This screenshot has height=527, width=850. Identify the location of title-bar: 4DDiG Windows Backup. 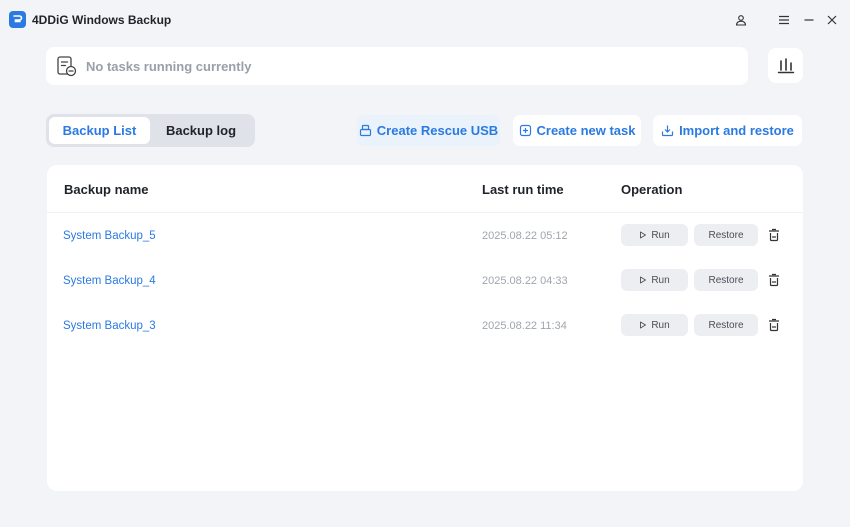
(425, 20).